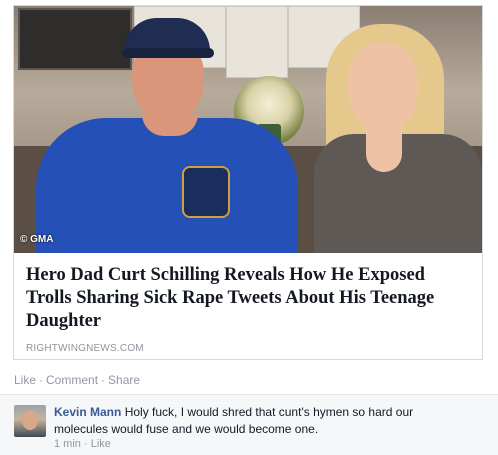  What do you see at coordinates (87, 412) in the screenshot?
I see `comment-author: Kevin Mann` at bounding box center [87, 412].